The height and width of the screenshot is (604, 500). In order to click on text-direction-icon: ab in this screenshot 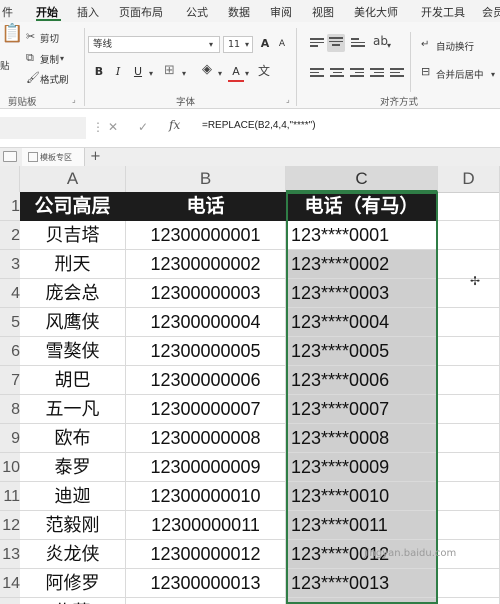, I will do `click(380, 41)`.